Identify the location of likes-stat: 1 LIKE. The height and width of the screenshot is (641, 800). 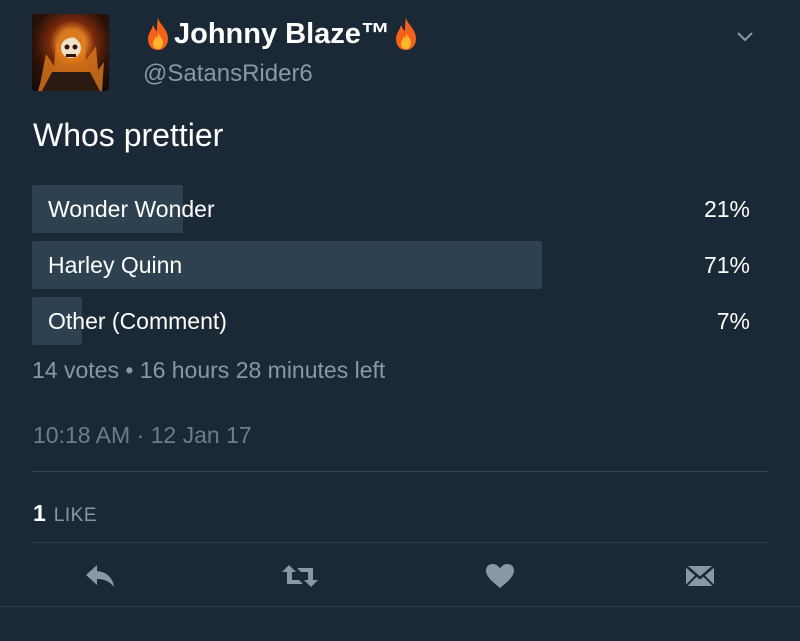
(65, 513).